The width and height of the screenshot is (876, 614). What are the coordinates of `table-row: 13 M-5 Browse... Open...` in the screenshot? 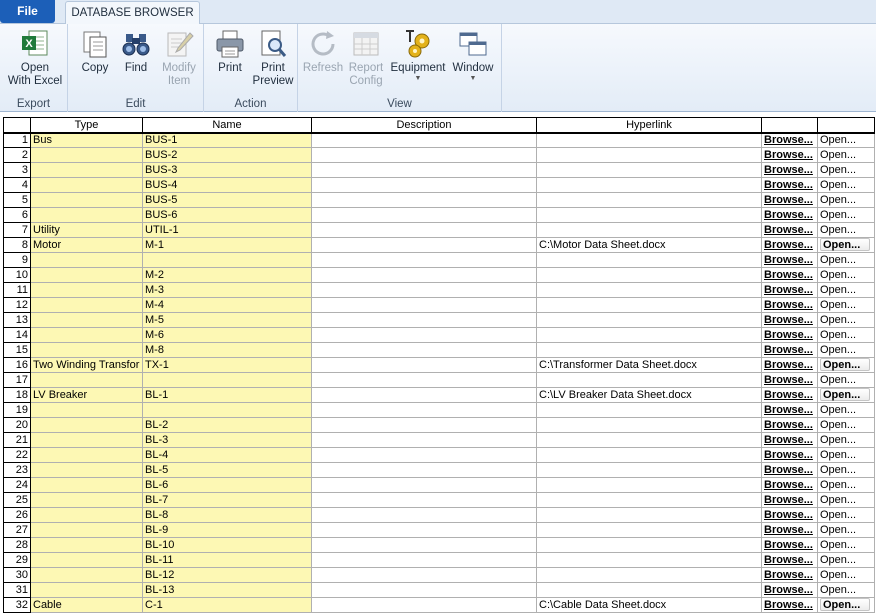 It's located at (439, 320).